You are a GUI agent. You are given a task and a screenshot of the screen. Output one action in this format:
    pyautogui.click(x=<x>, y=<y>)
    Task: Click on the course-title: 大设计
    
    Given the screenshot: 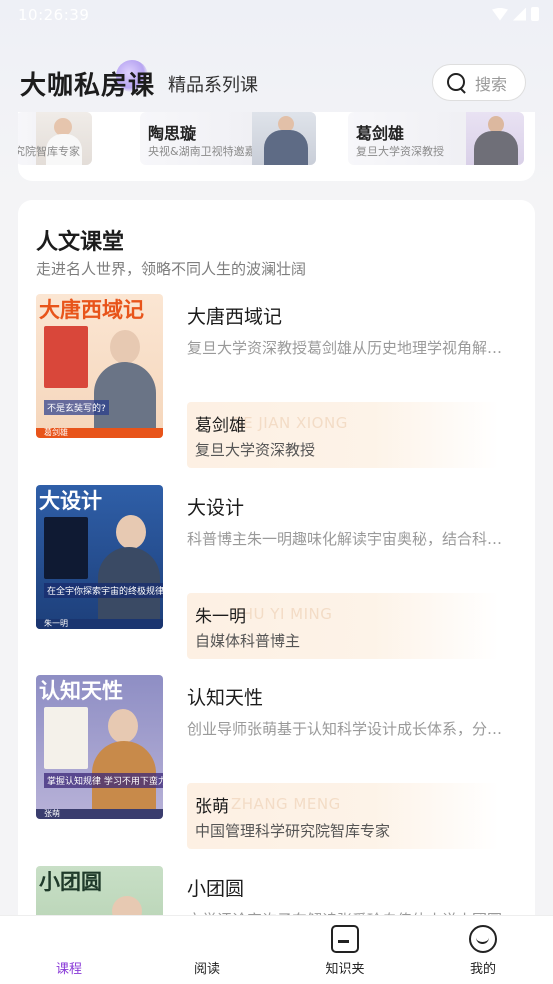 What is the action you would take?
    pyautogui.click(x=216, y=508)
    